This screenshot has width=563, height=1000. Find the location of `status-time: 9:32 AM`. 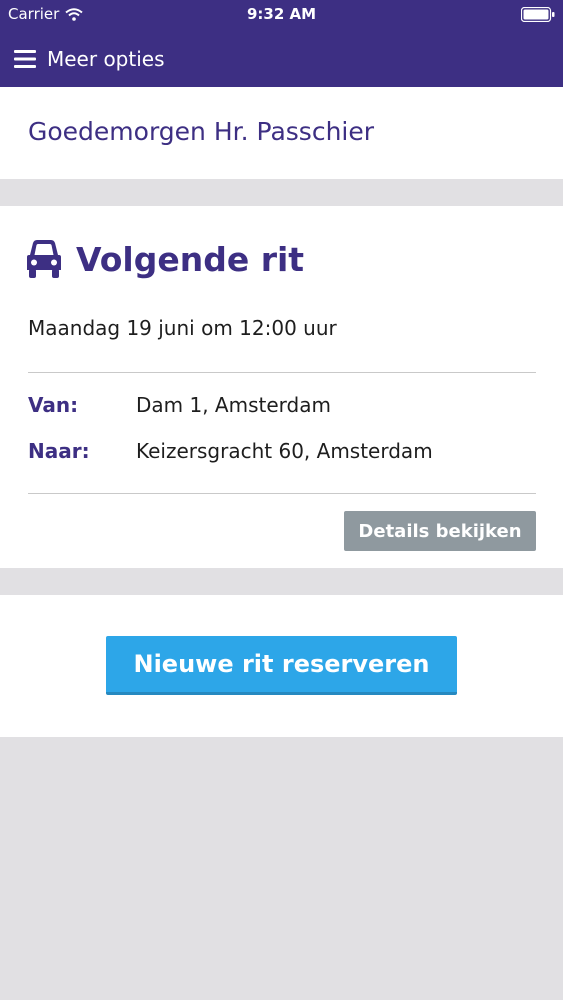

status-time: 9:32 AM is located at coordinates (281, 14).